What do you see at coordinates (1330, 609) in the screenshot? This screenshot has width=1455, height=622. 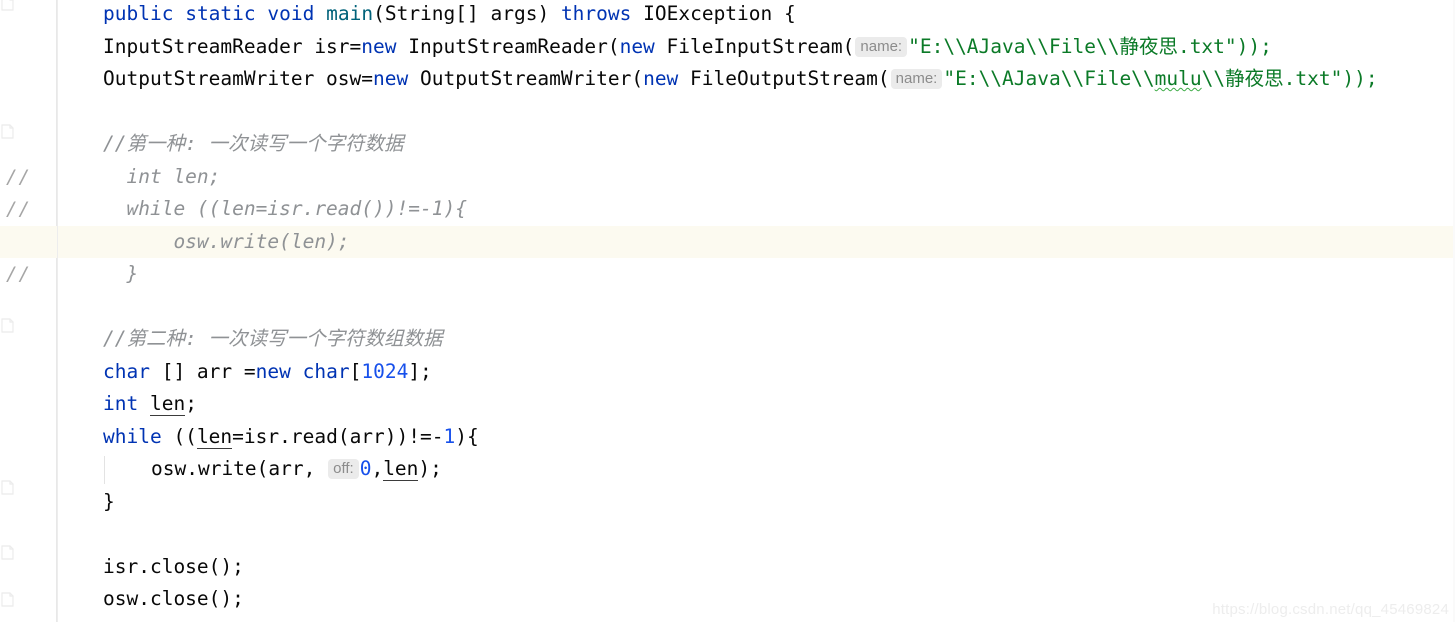 I see `csdn-watermark: https://blog.csdn.net/qq_45469824` at bounding box center [1330, 609].